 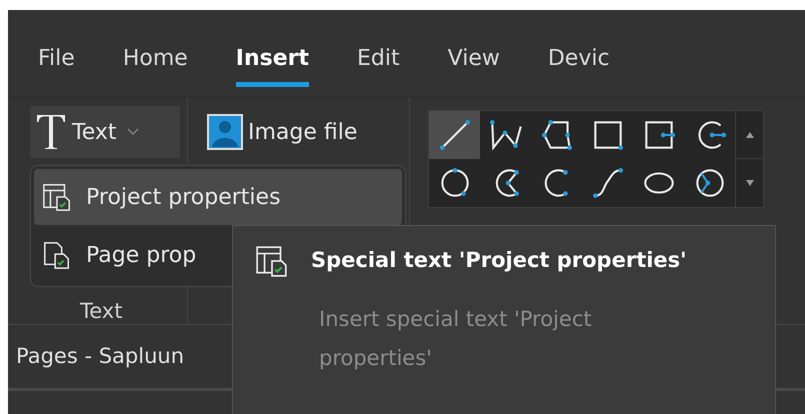 What do you see at coordinates (225, 132) in the screenshot?
I see `image-person-icon` at bounding box center [225, 132].